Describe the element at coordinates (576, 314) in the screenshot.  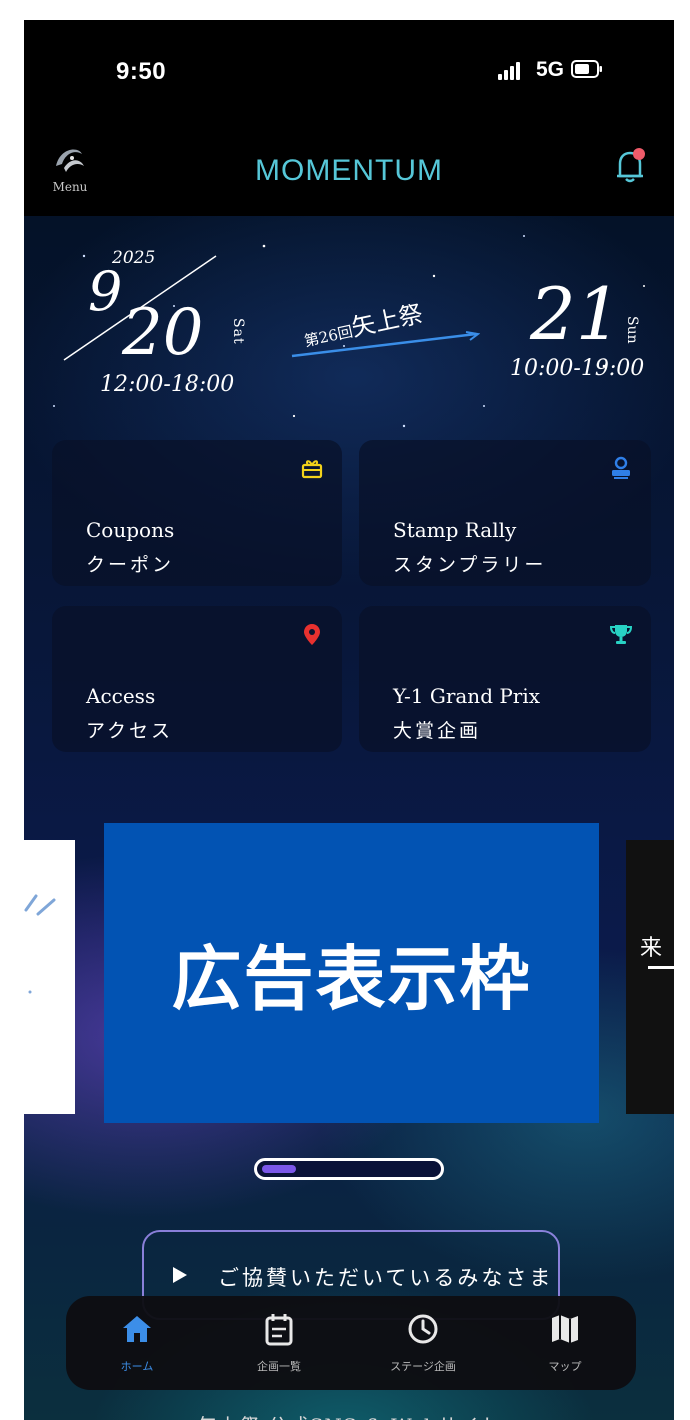
I see `festival-day-2: 21` at that location.